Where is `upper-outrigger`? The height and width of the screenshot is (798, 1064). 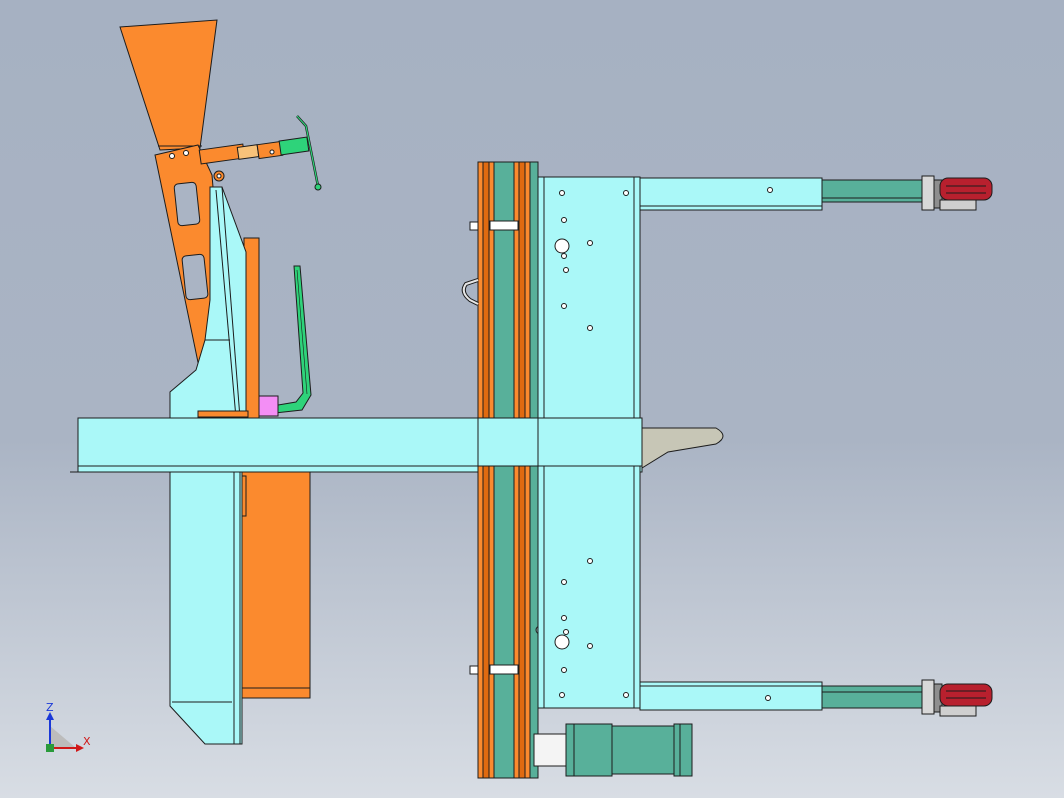 upper-outrigger is located at coordinates (816, 193).